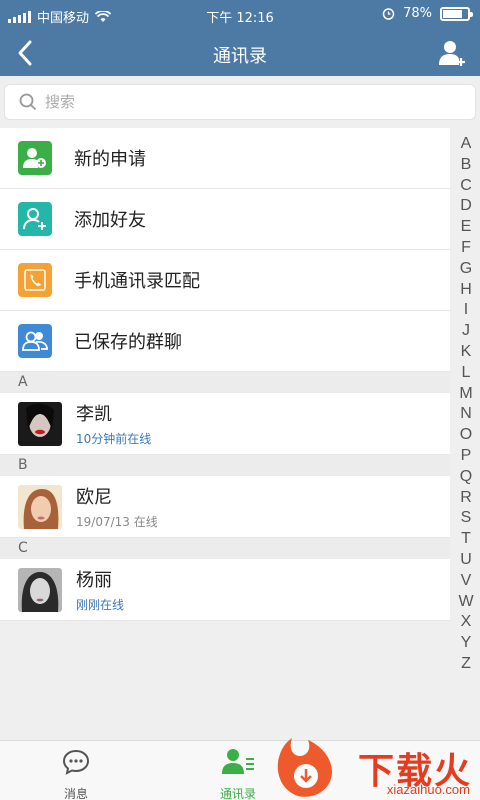  What do you see at coordinates (225, 590) in the screenshot?
I see `contact-row: 杨丽 刚刚在线` at bounding box center [225, 590].